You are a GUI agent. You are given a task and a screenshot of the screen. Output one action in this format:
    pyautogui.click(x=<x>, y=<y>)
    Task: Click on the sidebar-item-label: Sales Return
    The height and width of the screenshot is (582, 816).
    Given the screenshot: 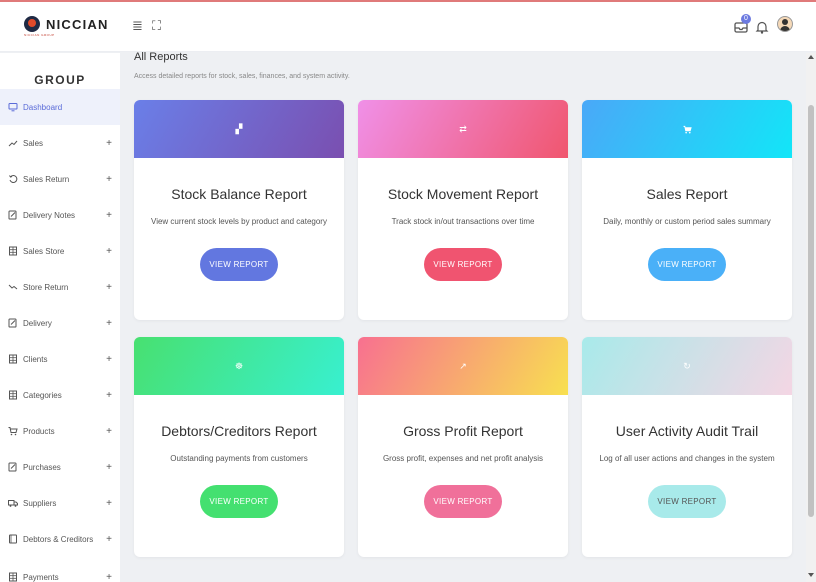 What is the action you would take?
    pyautogui.click(x=46, y=179)
    